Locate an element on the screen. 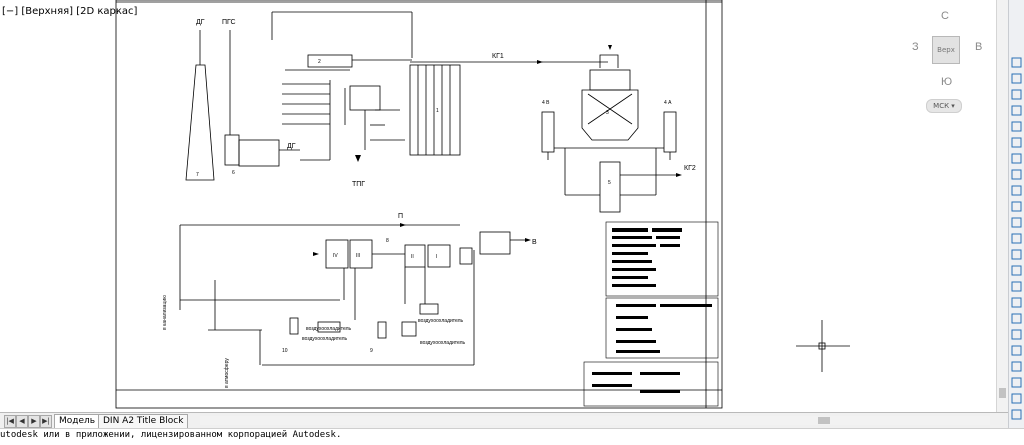 This screenshot has height=445, width=1024. label-p: П is located at coordinates (400, 216).